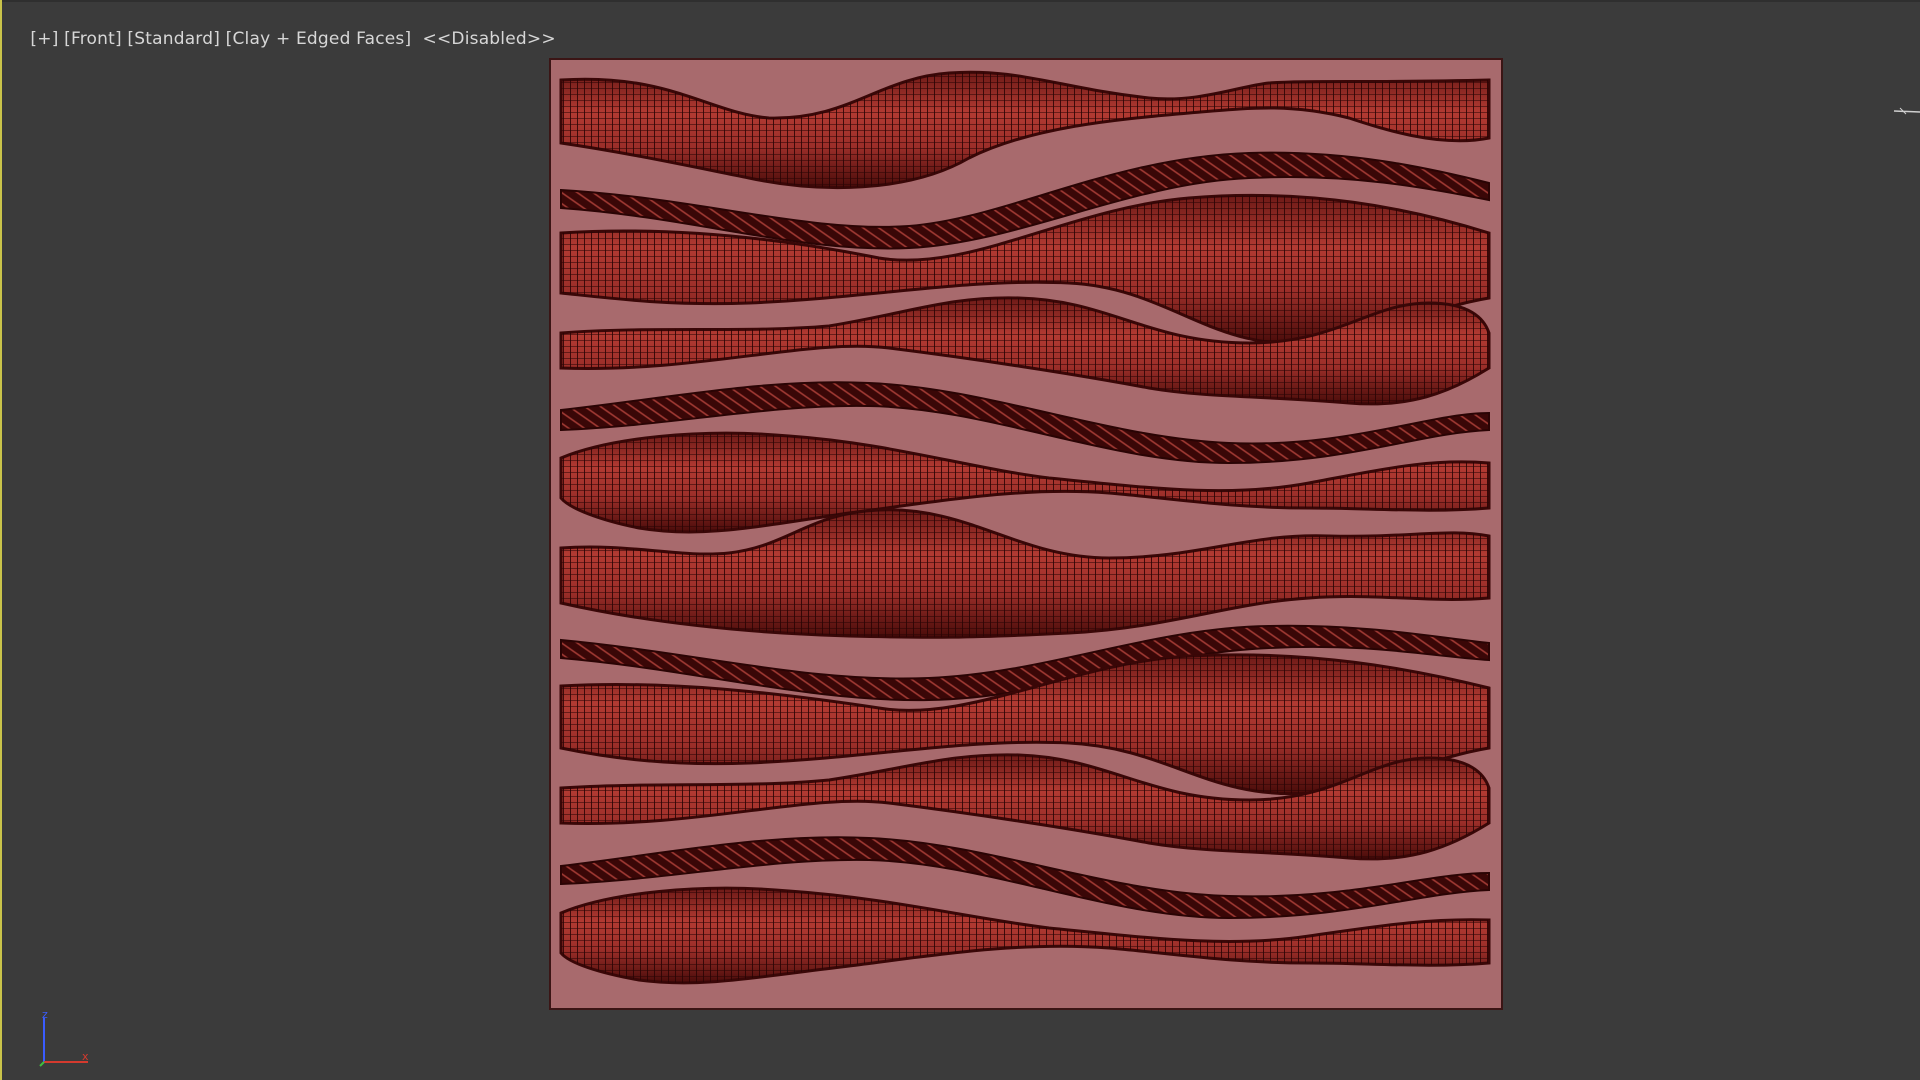 The image size is (1920, 1080). What do you see at coordinates (45, 1015) in the screenshot?
I see `axis-z-label: z` at bounding box center [45, 1015].